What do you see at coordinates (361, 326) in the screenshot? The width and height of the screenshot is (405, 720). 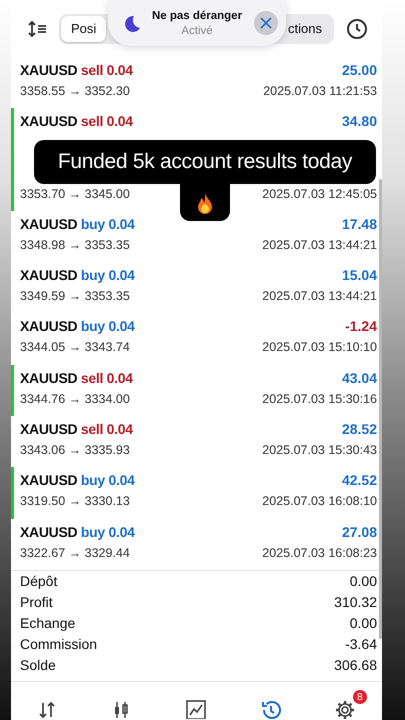 I see `profit-value: -1.24` at bounding box center [361, 326].